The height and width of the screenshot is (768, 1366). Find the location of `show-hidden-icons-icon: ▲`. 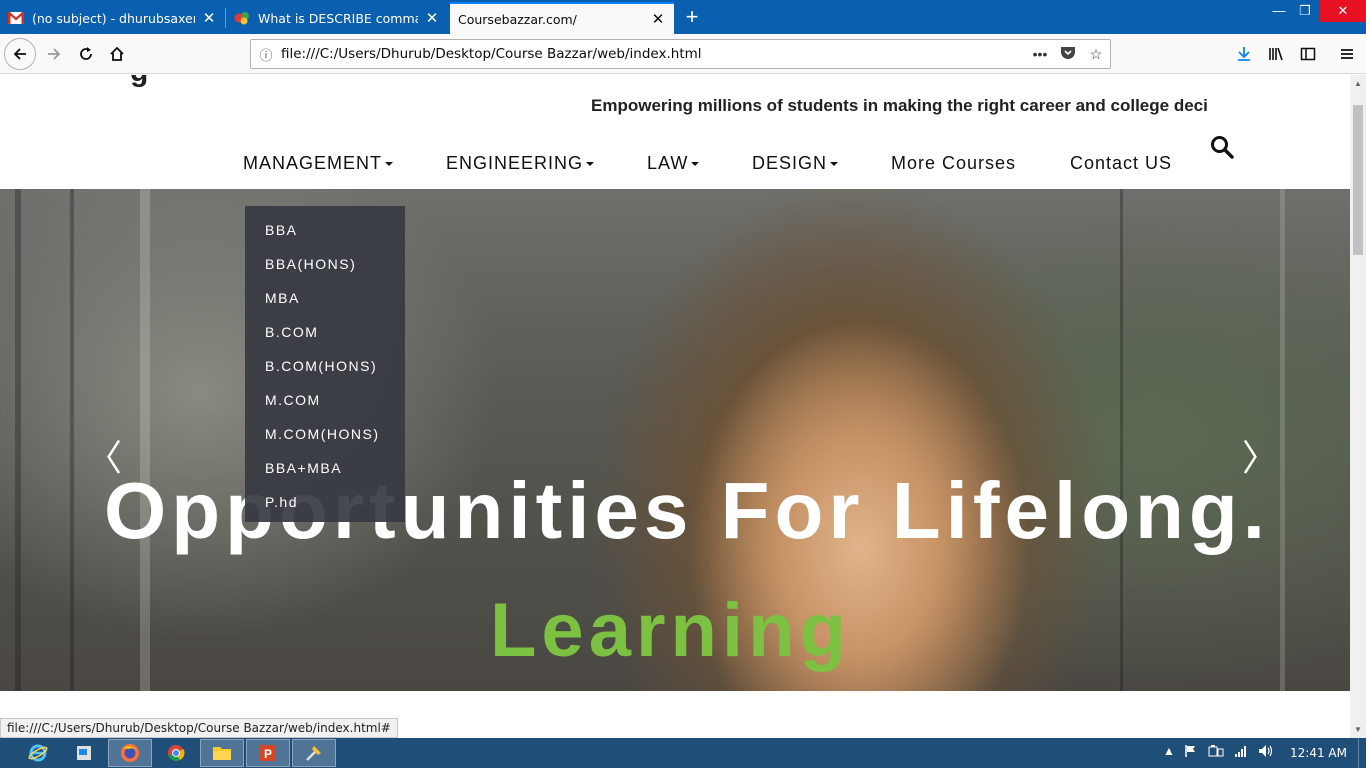

show-hidden-icons-icon: ▲ is located at coordinates (1169, 751).